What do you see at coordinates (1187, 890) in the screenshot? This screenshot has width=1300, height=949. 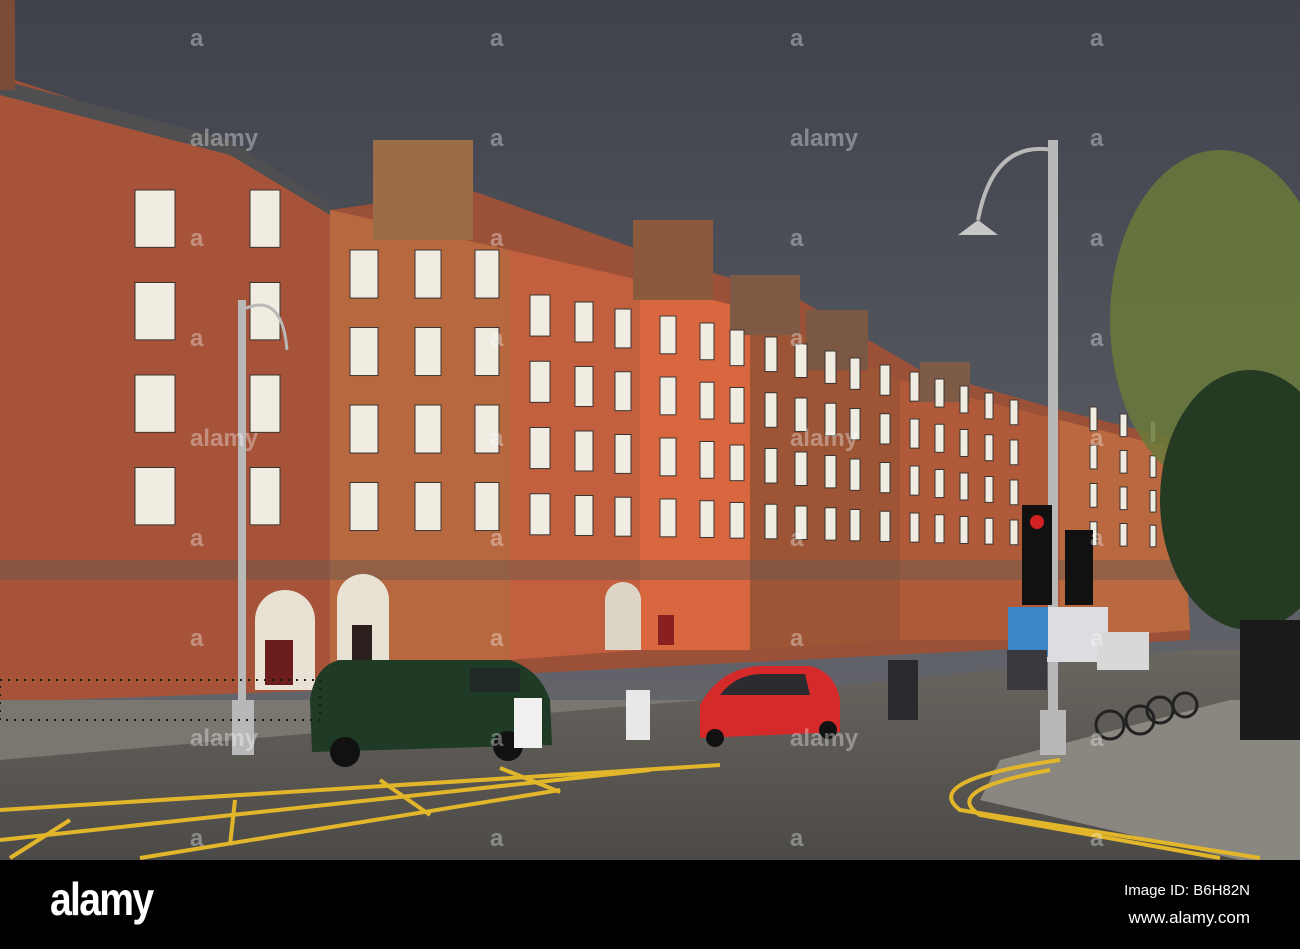 I see `image-id: Image ID: B6H82N` at bounding box center [1187, 890].